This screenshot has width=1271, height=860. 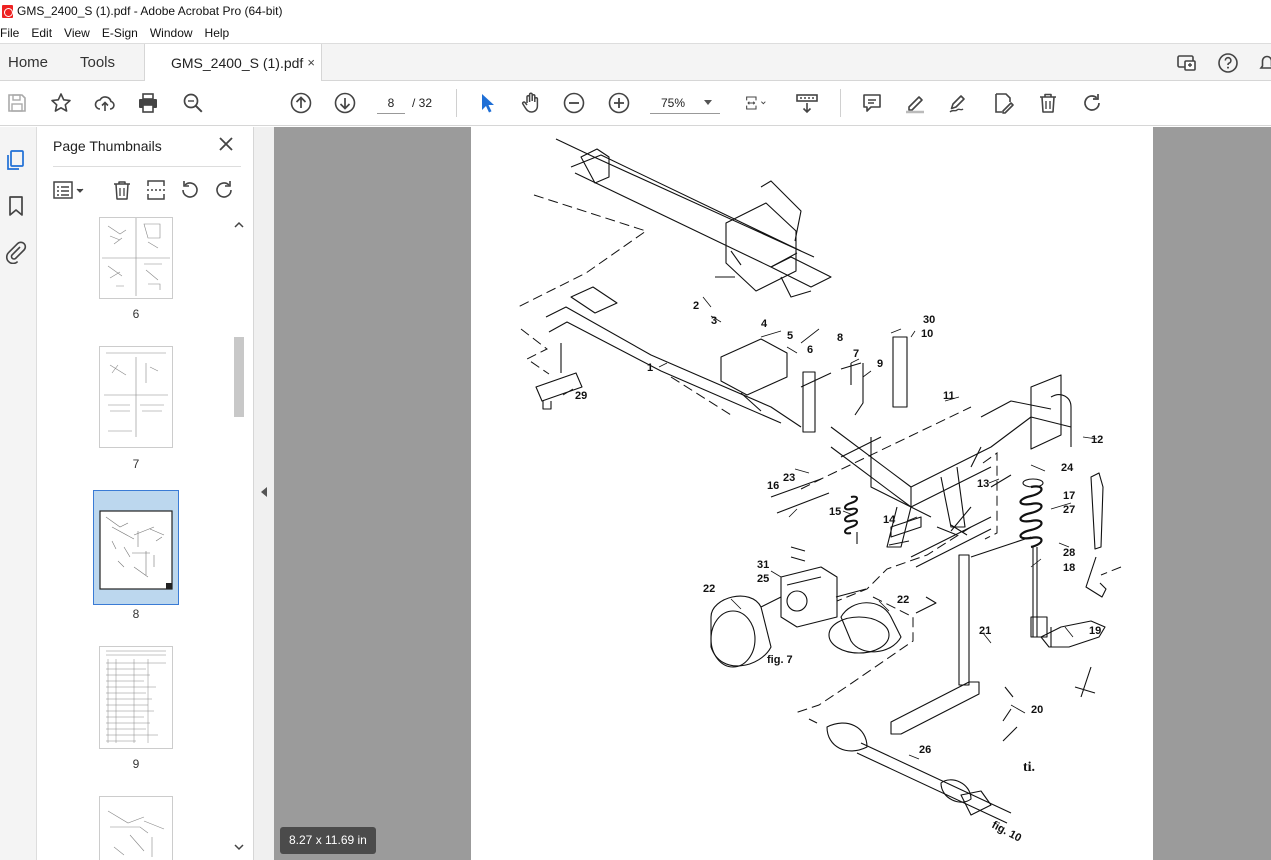 I want to click on page-size-badge: 8.27 x 11.69 in, so click(x=328, y=840).